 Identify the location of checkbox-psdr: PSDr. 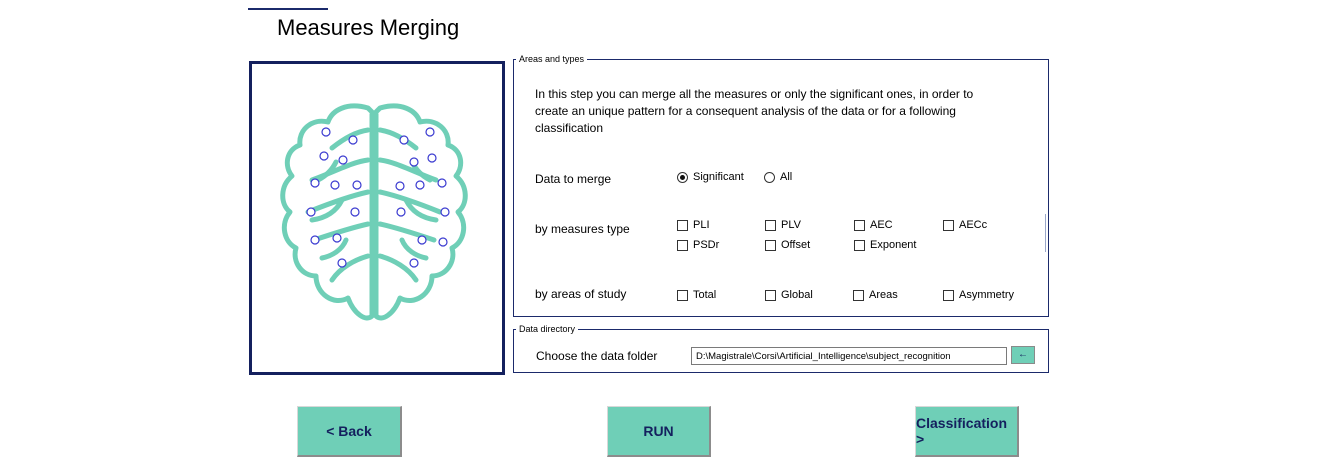
(698, 245).